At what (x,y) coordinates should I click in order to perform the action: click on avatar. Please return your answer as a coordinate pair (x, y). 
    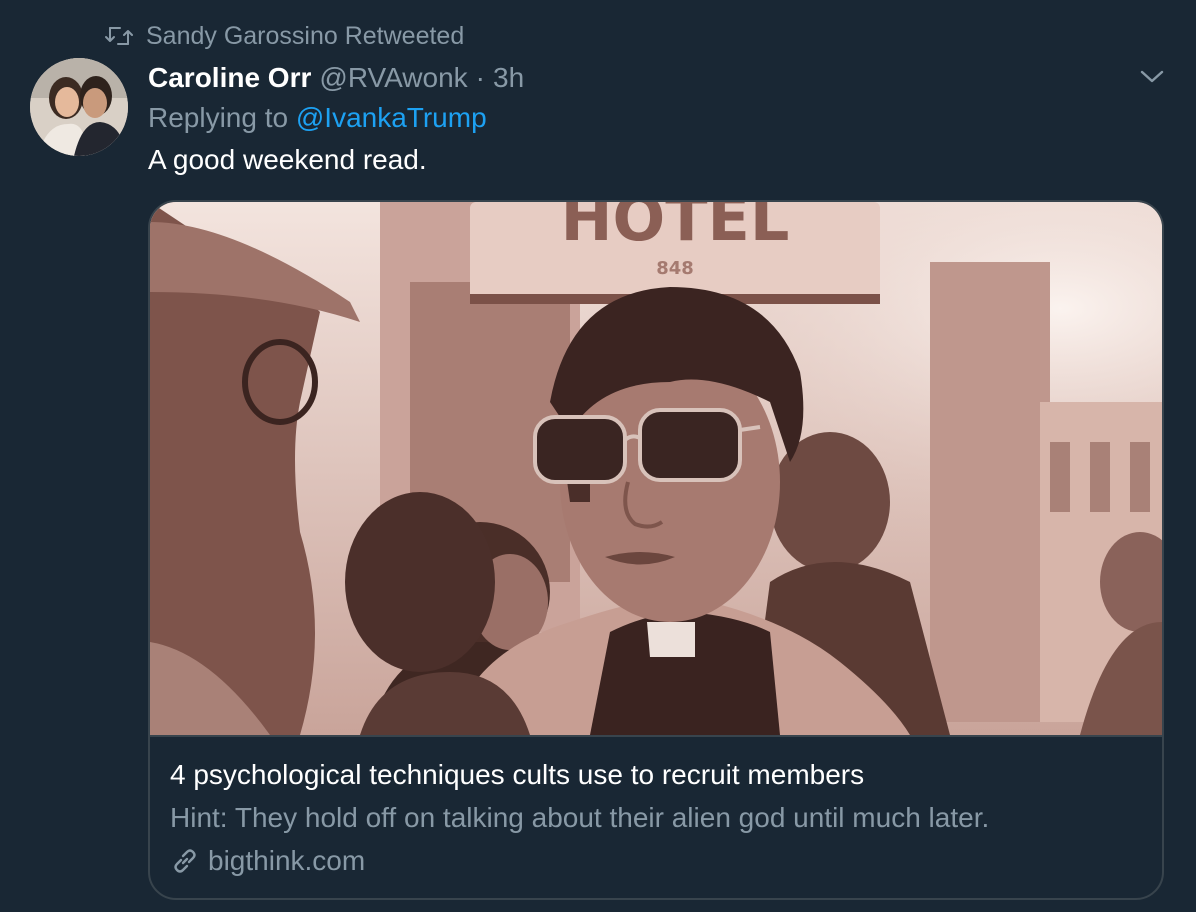
    Looking at the image, I should click on (79, 107).